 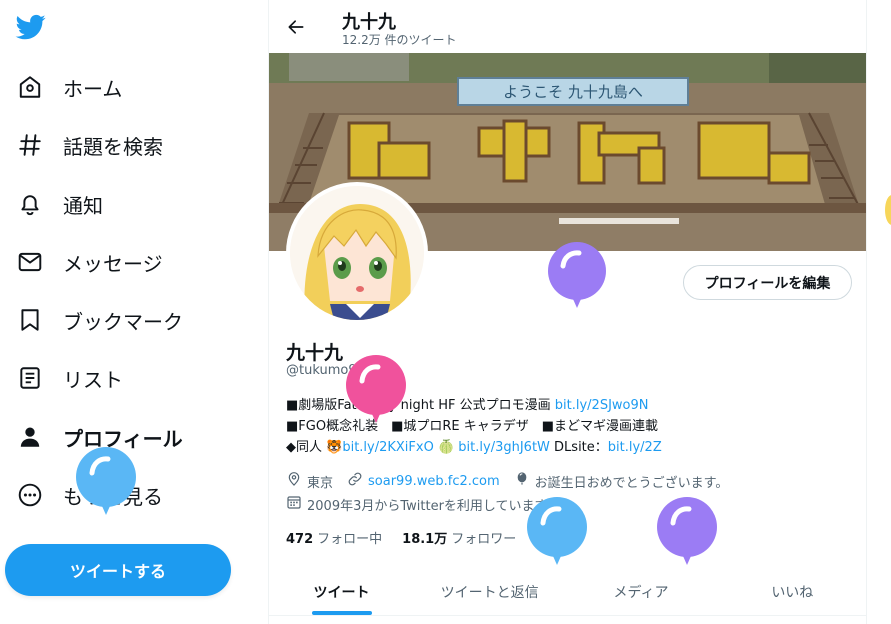 I want to click on bio-link: bit.ly/2Z, so click(x=635, y=447).